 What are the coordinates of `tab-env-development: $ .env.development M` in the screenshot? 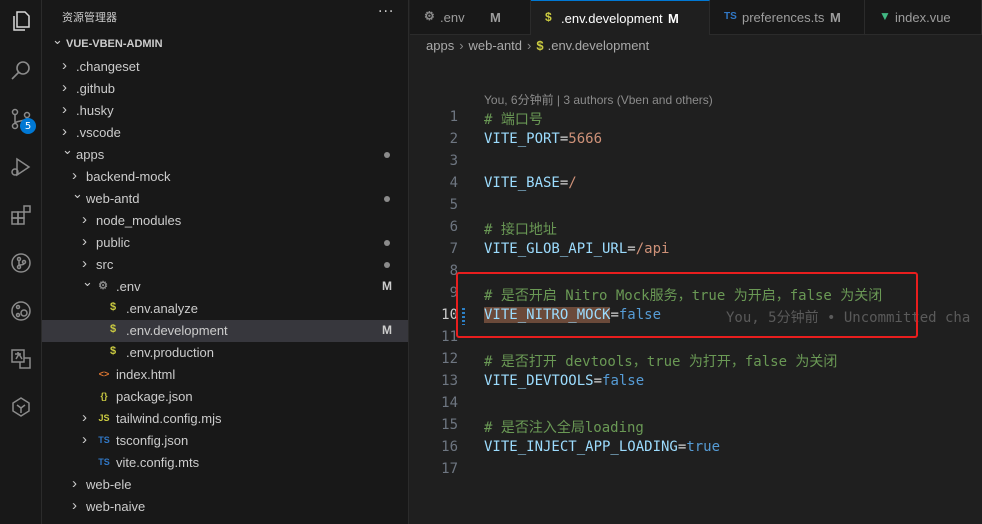 It's located at (620, 17).